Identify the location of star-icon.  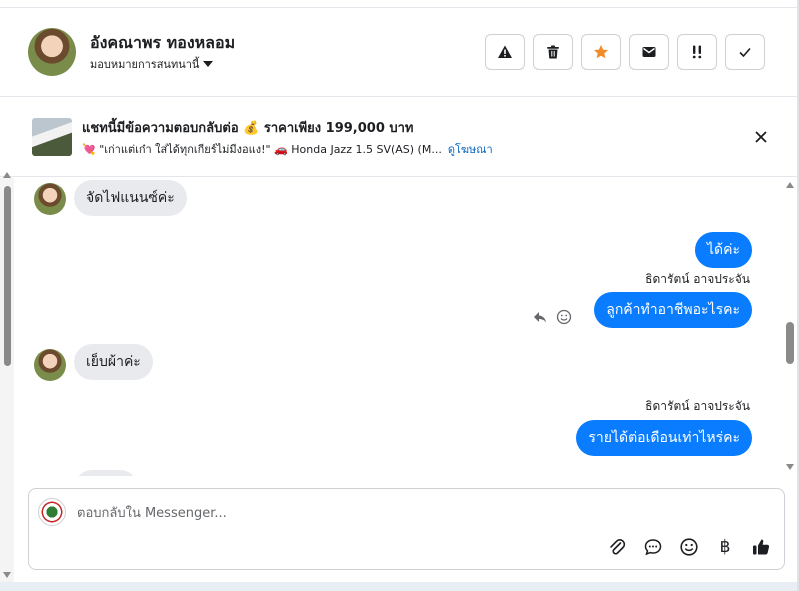
(601, 52).